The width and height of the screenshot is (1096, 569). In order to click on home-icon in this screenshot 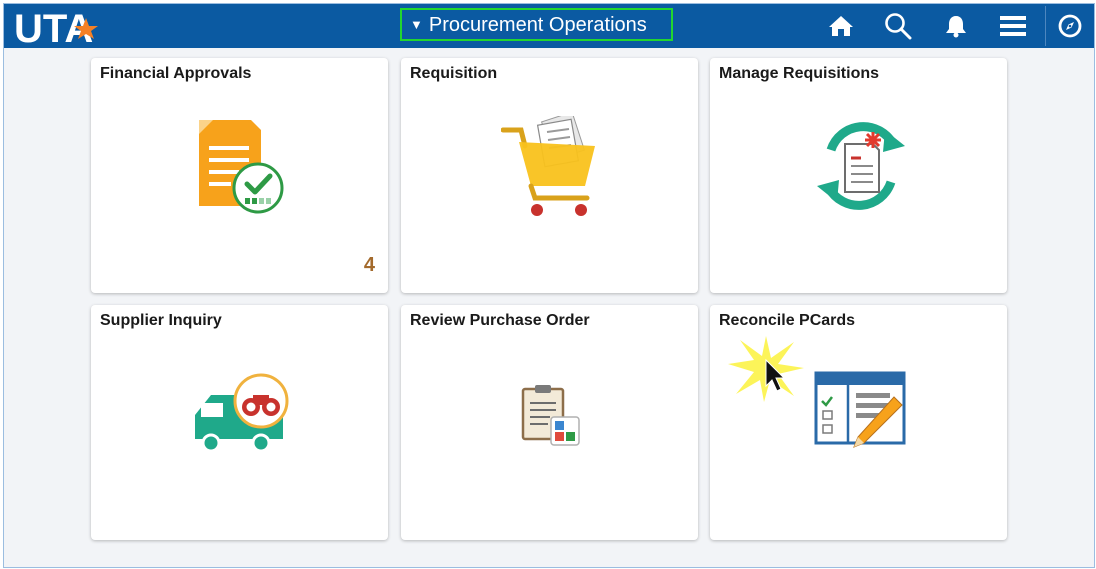, I will do `click(841, 26)`.